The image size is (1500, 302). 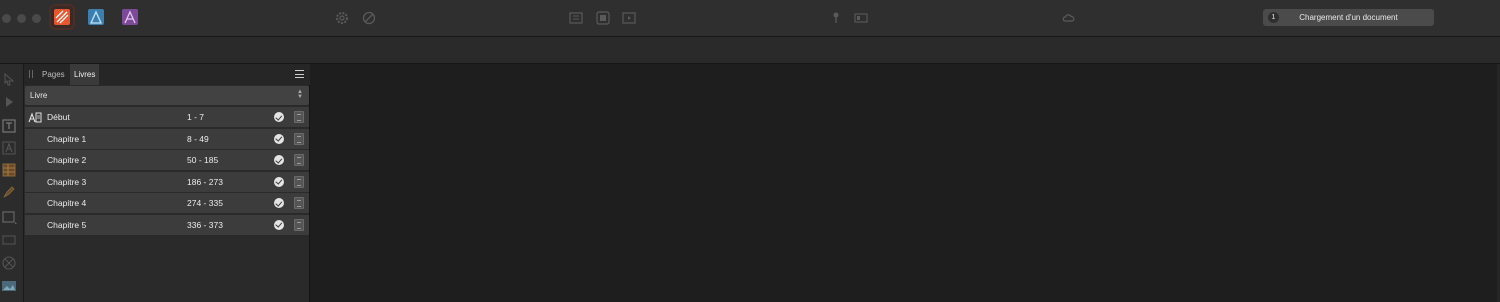 I want to click on book-select-value: Livre, so click(x=39, y=95).